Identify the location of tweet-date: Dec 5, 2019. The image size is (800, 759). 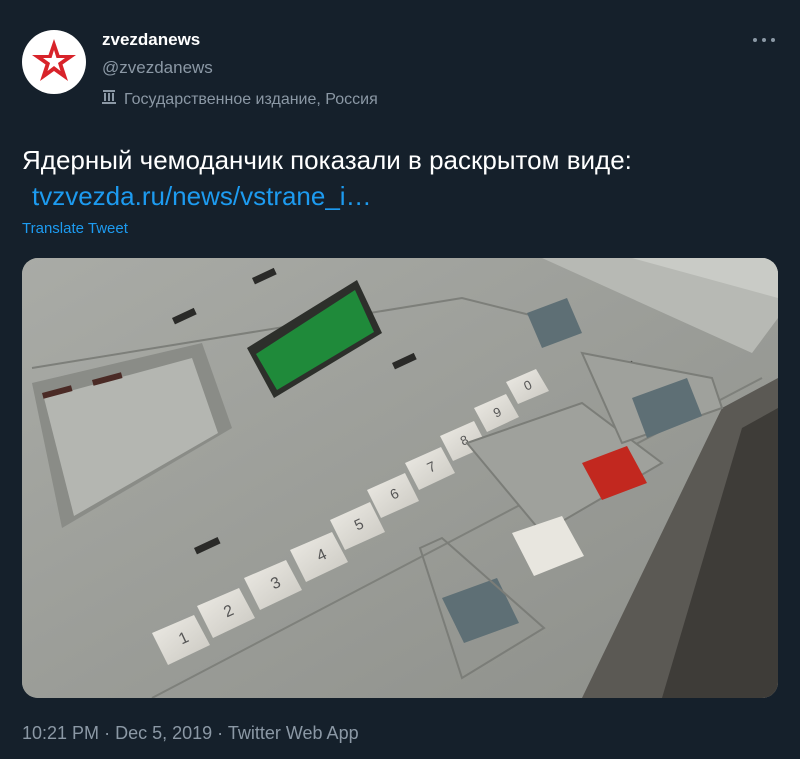
(163, 733).